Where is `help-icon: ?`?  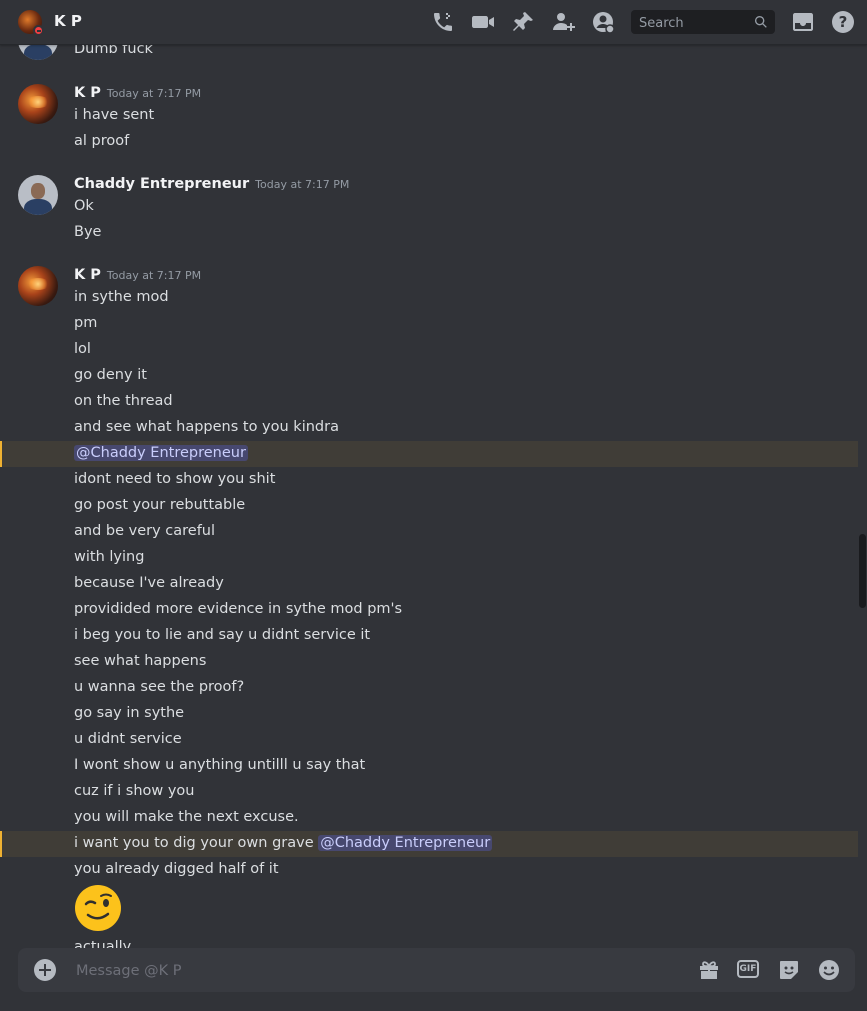
help-icon: ? is located at coordinates (843, 22).